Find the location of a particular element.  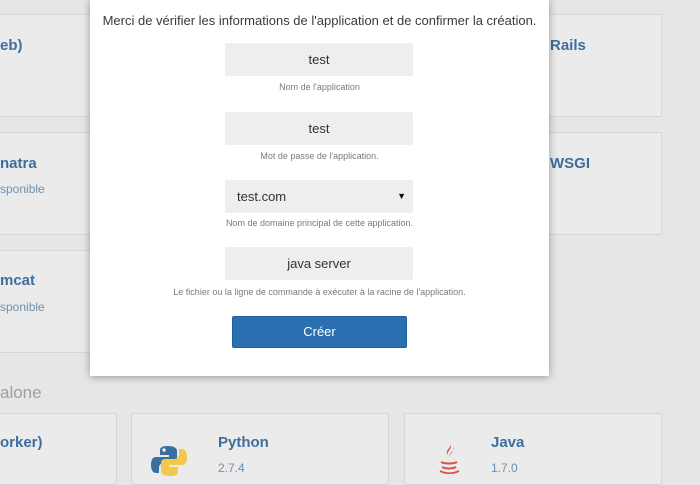

app-password-field: test is located at coordinates (319, 128).